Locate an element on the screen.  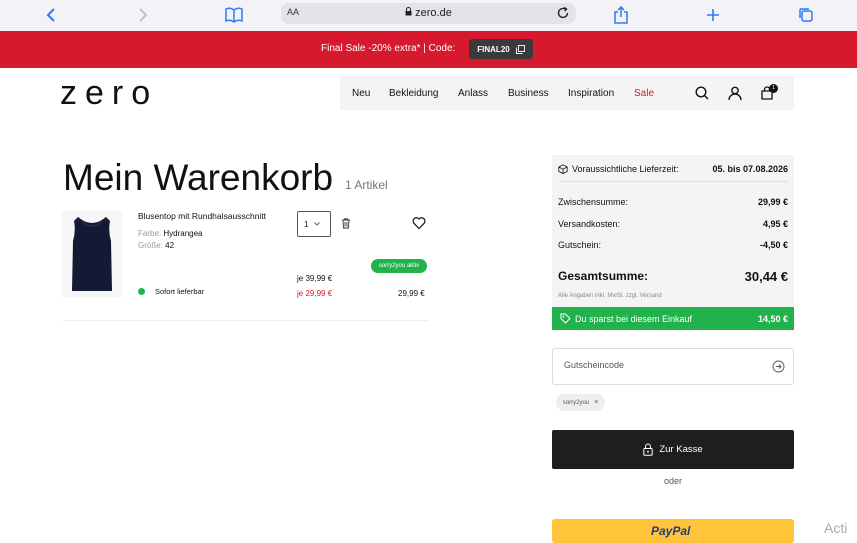
browser-toolbar: AA zero.de is located at coordinates (428, 15).